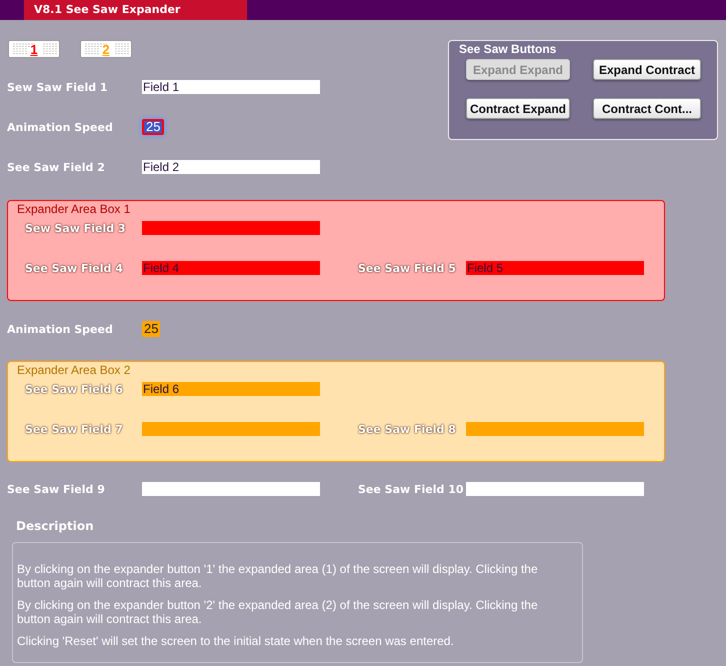 This screenshot has height=666, width=726. Describe the element at coordinates (74, 389) in the screenshot. I see `field-label: See Saw Field 6` at that location.